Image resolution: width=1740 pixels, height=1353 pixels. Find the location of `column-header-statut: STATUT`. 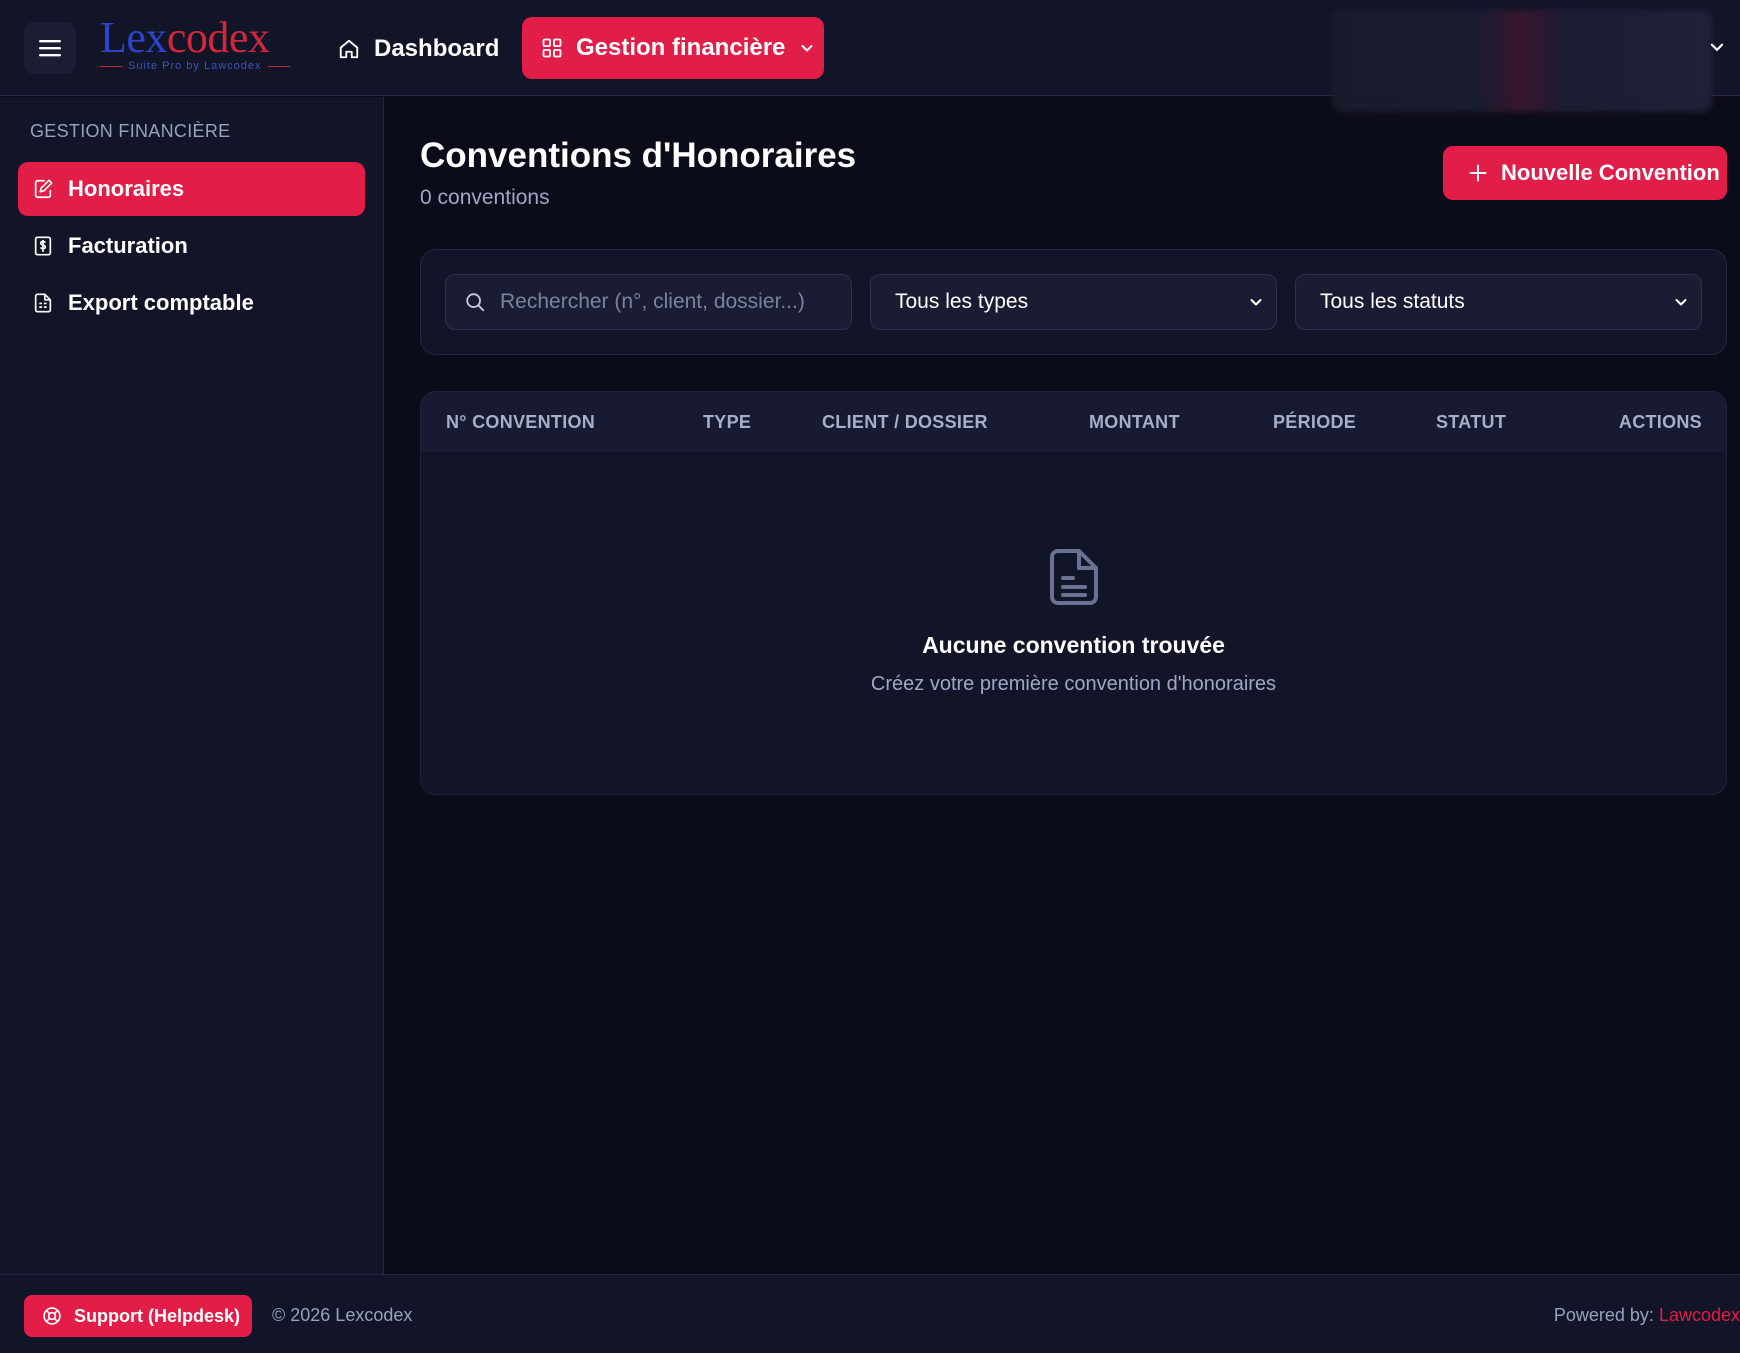

column-header-statut: STATUT is located at coordinates (1471, 422).